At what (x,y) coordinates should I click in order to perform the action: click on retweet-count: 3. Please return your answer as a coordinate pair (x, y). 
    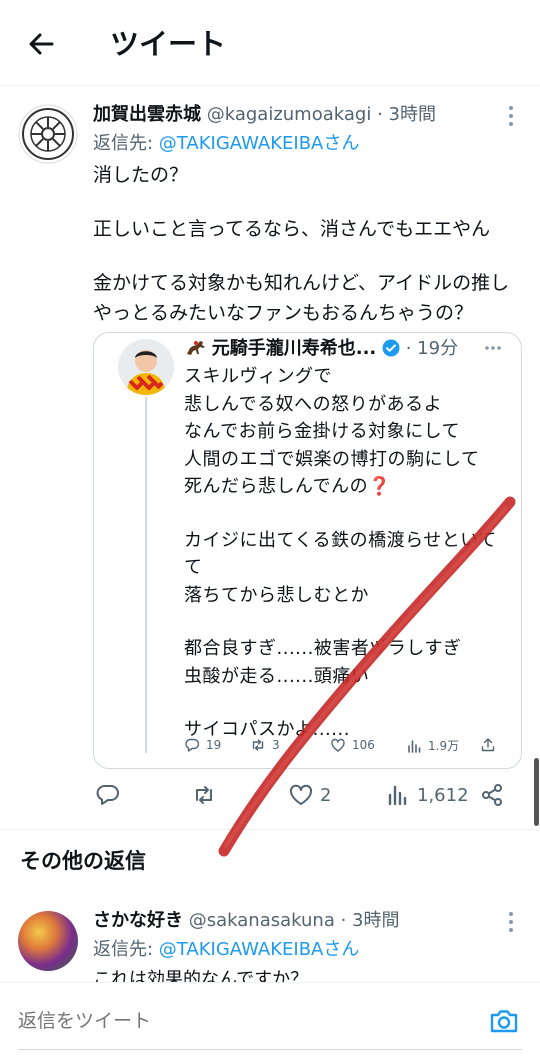
    Looking at the image, I should click on (276, 745).